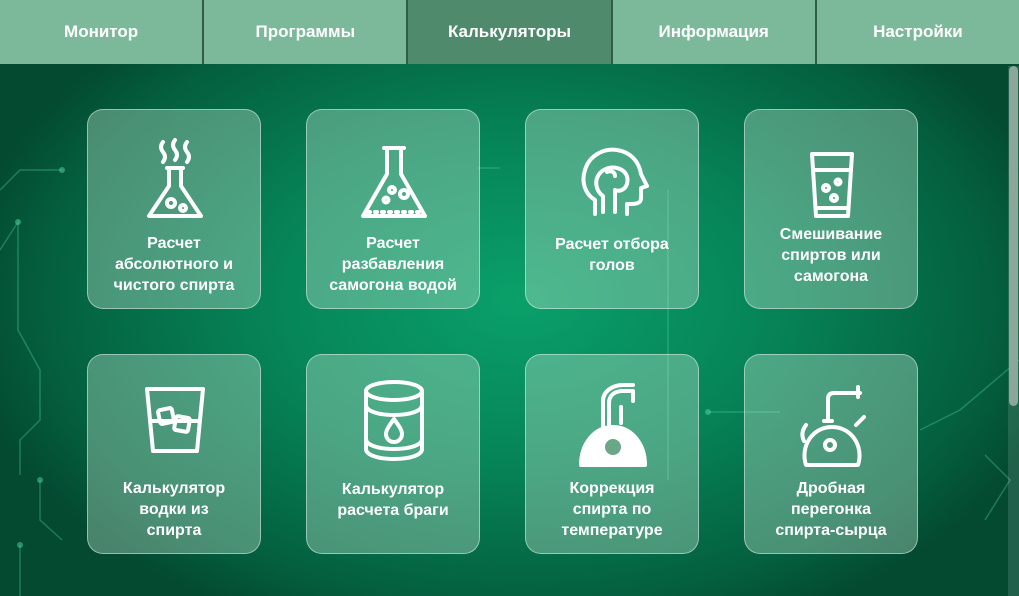 This screenshot has height=596, width=1019. What do you see at coordinates (612, 209) in the screenshot?
I see `calc-card-heads-cut: Расчет отбора голов` at bounding box center [612, 209].